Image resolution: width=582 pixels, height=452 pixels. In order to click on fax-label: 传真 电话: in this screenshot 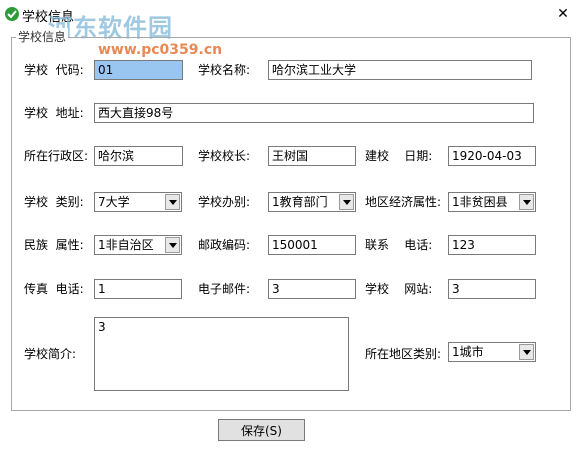, I will do `click(54, 289)`.